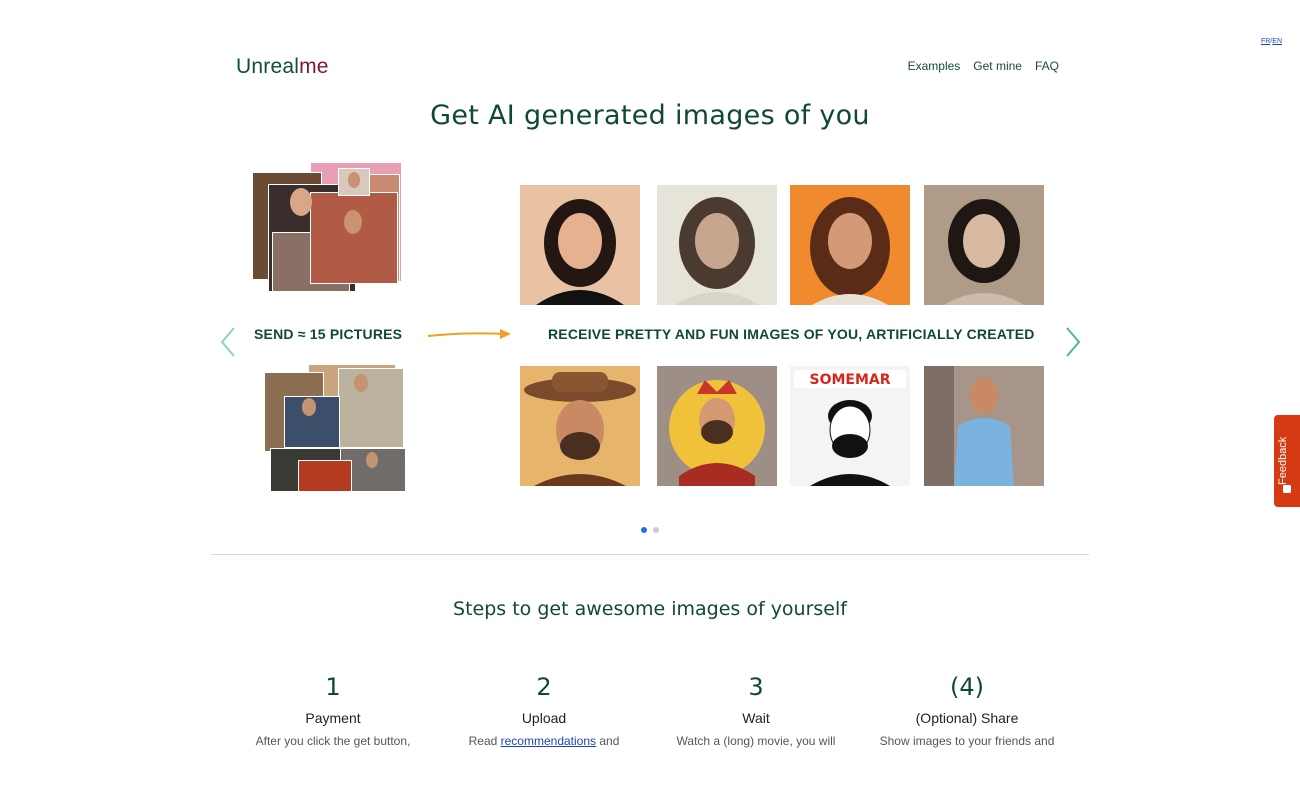 The image size is (1300, 788). I want to click on nav-get-mine-link: Get mine, so click(997, 66).